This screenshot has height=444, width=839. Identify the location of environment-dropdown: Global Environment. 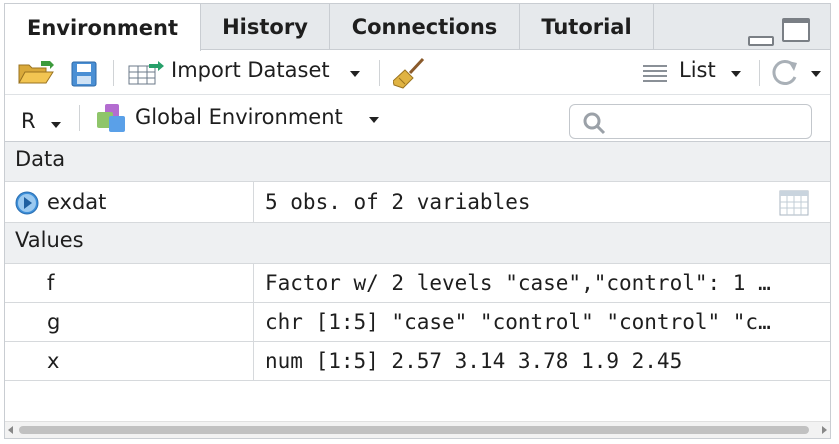
(238, 118).